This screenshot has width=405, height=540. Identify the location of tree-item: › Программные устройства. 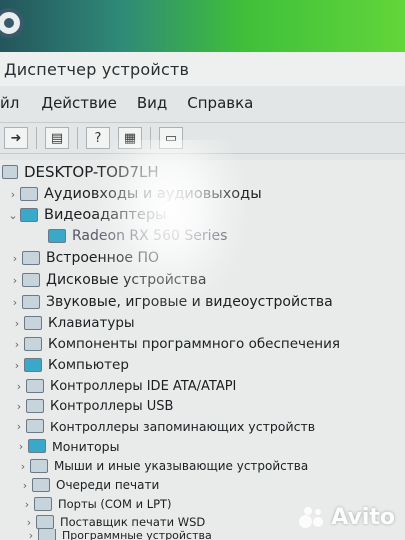
(118, 534).